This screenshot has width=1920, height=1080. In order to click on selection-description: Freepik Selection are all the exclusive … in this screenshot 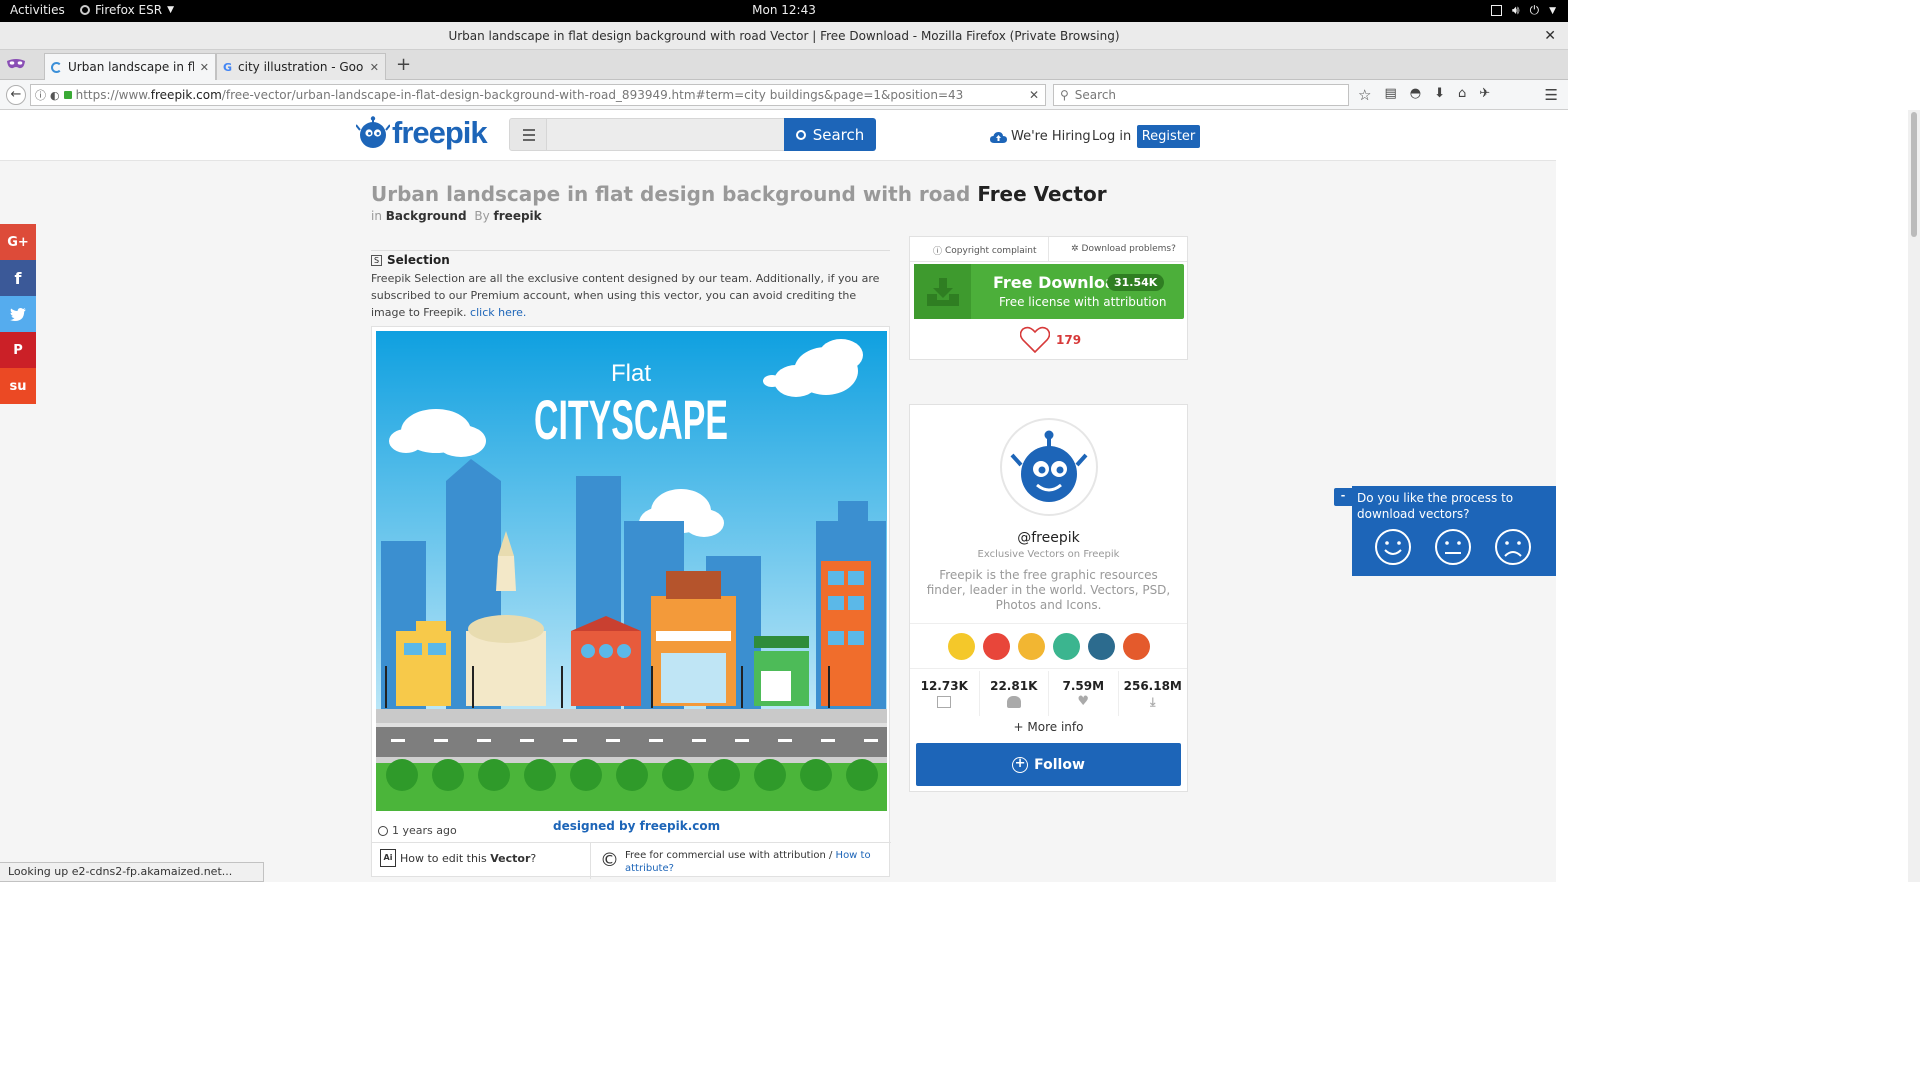, I will do `click(630, 295)`.